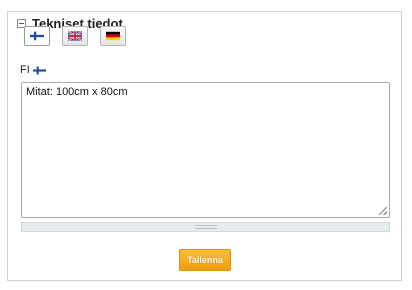 The image size is (412, 290). I want to click on resize-splitter, so click(205, 227).